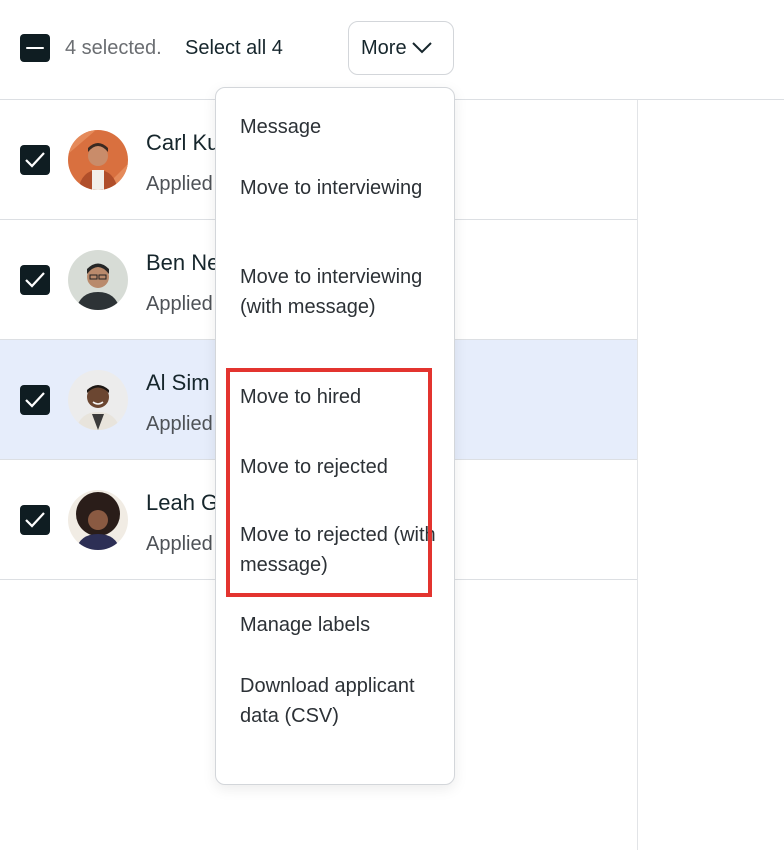 This screenshot has height=850, width=784. Describe the element at coordinates (234, 48) in the screenshot. I see `select-all-link: Select all 4` at that location.